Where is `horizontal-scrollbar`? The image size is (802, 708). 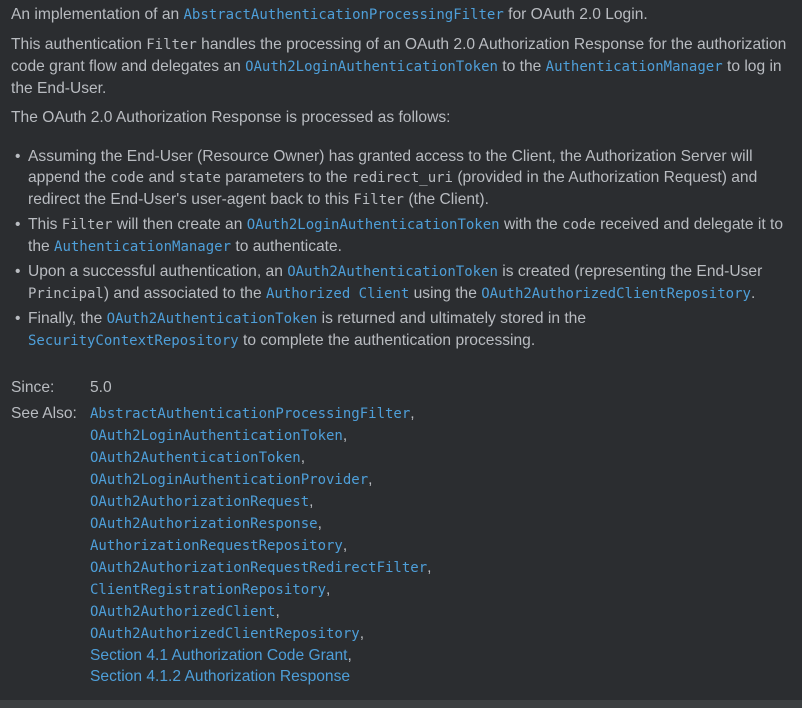
horizontal-scrollbar is located at coordinates (401, 704).